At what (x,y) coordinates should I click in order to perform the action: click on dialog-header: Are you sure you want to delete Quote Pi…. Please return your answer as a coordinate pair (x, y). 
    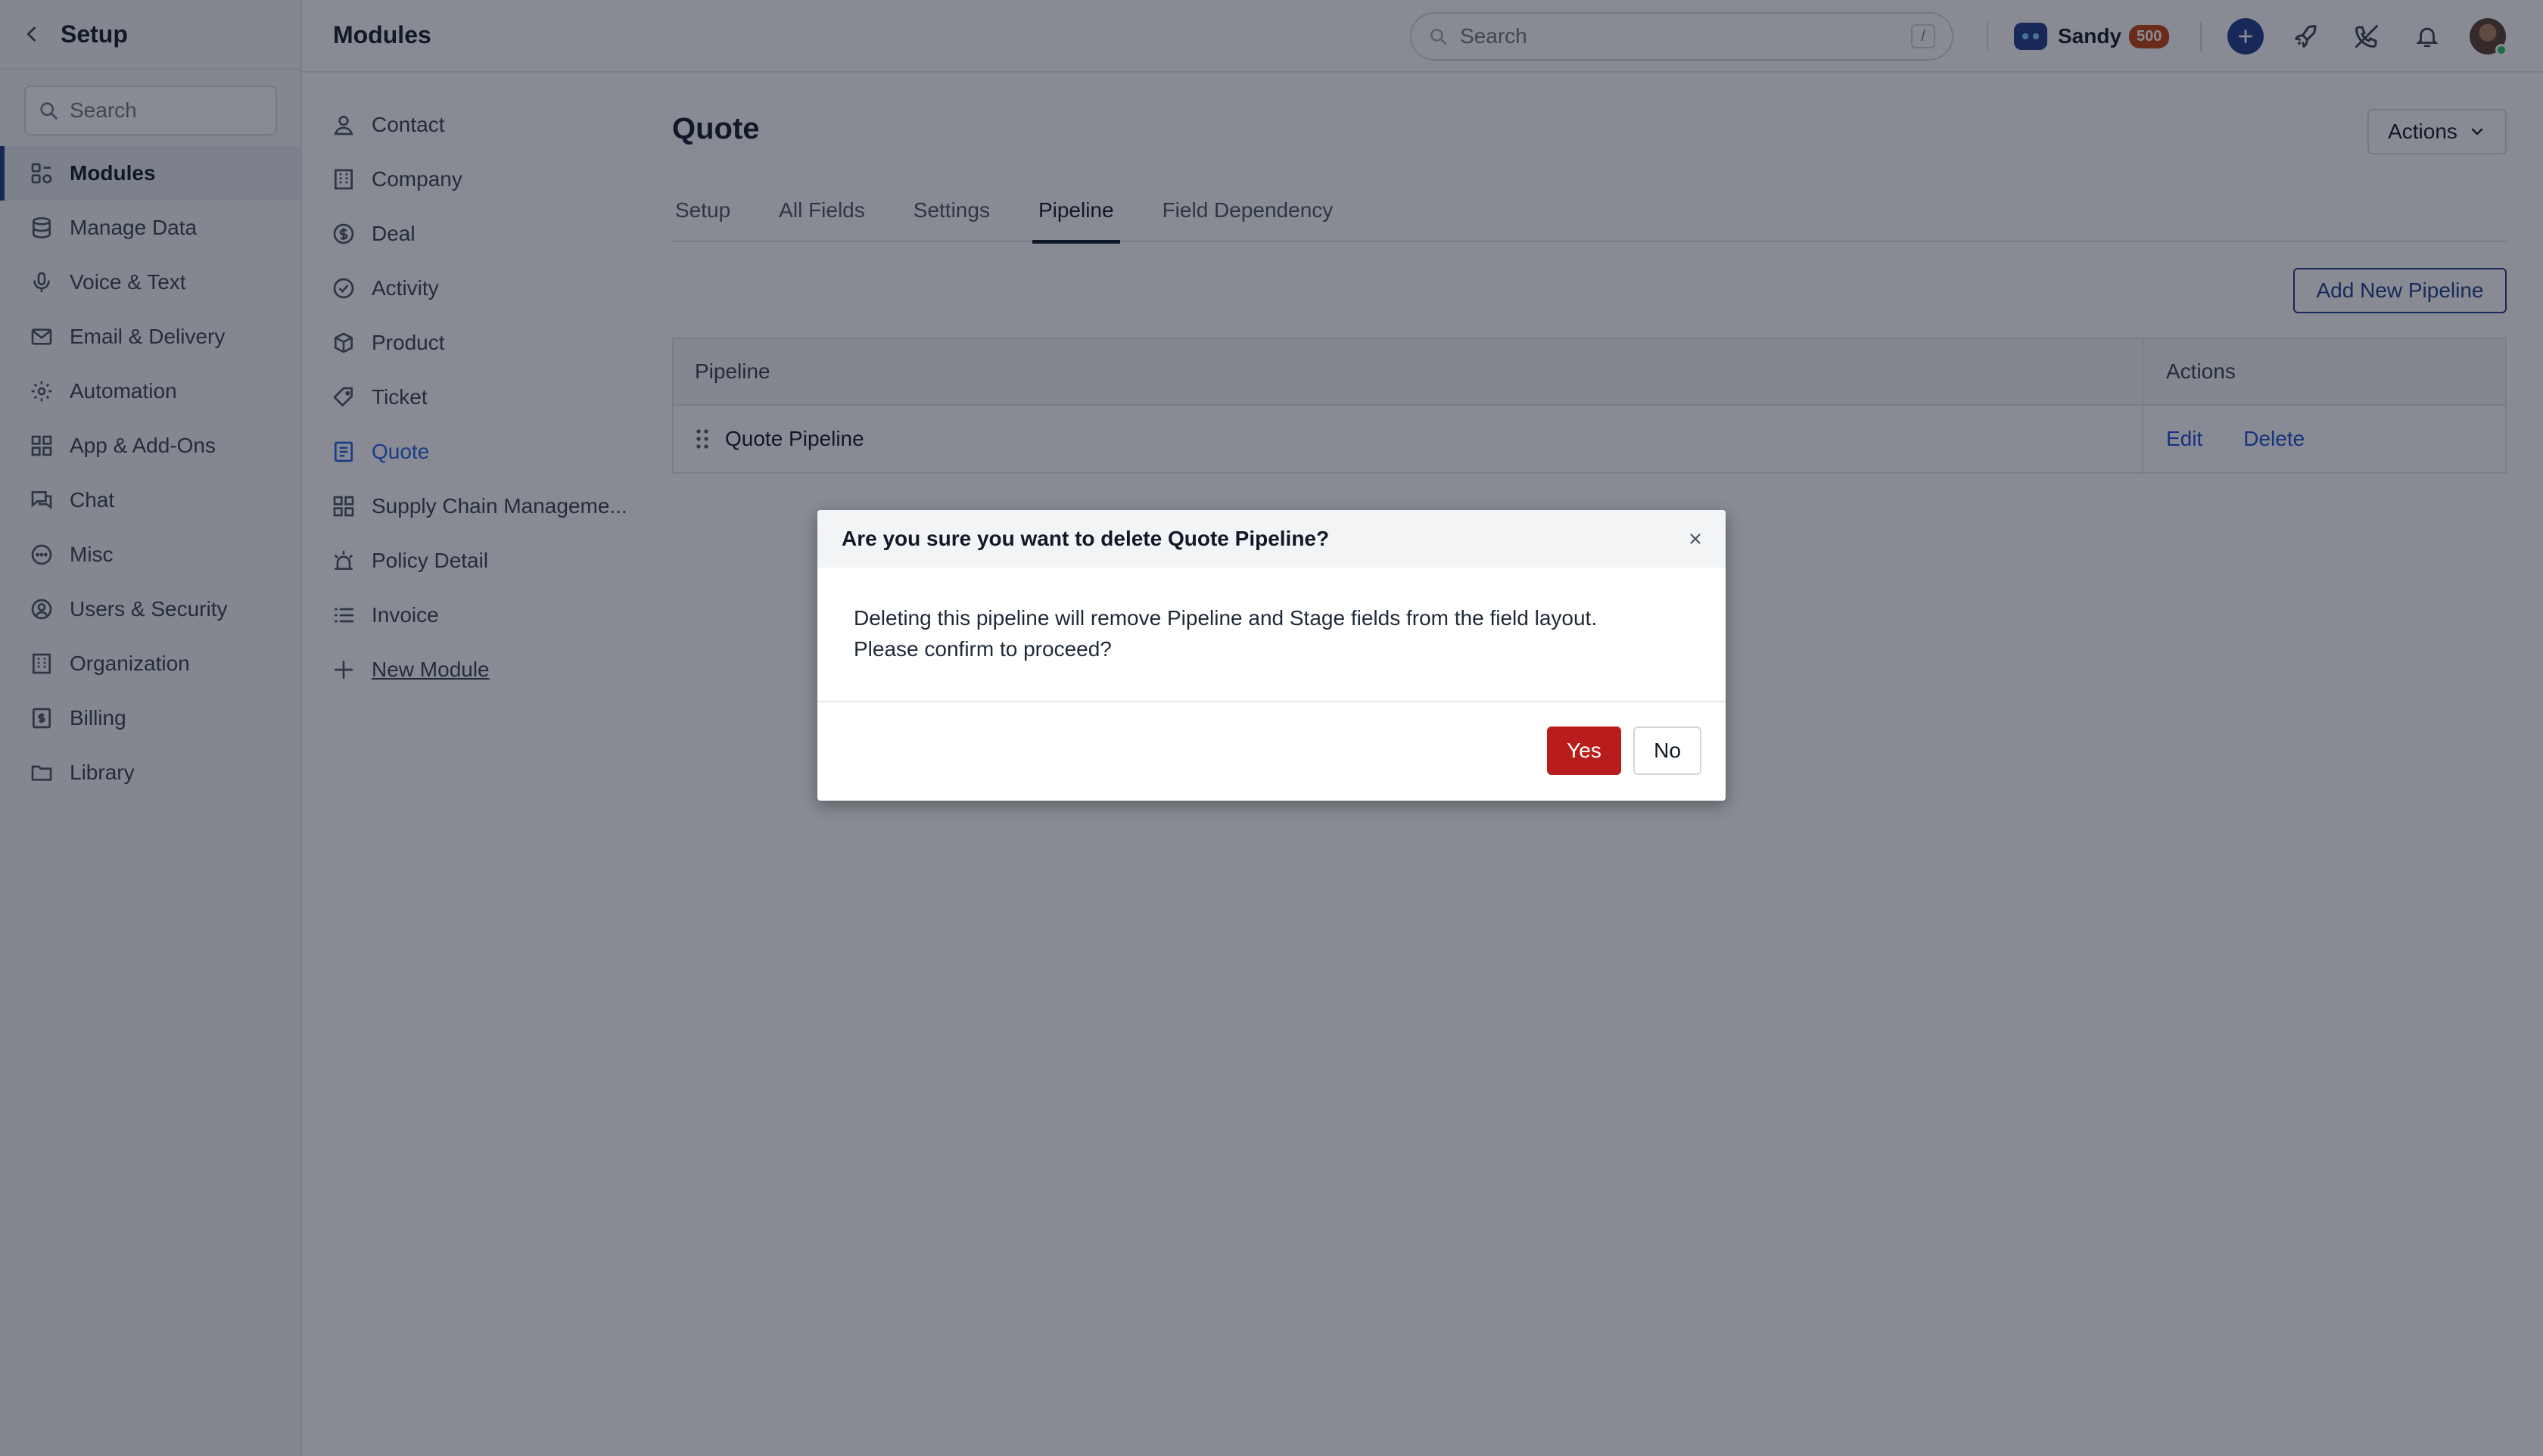
    Looking at the image, I should click on (1271, 539).